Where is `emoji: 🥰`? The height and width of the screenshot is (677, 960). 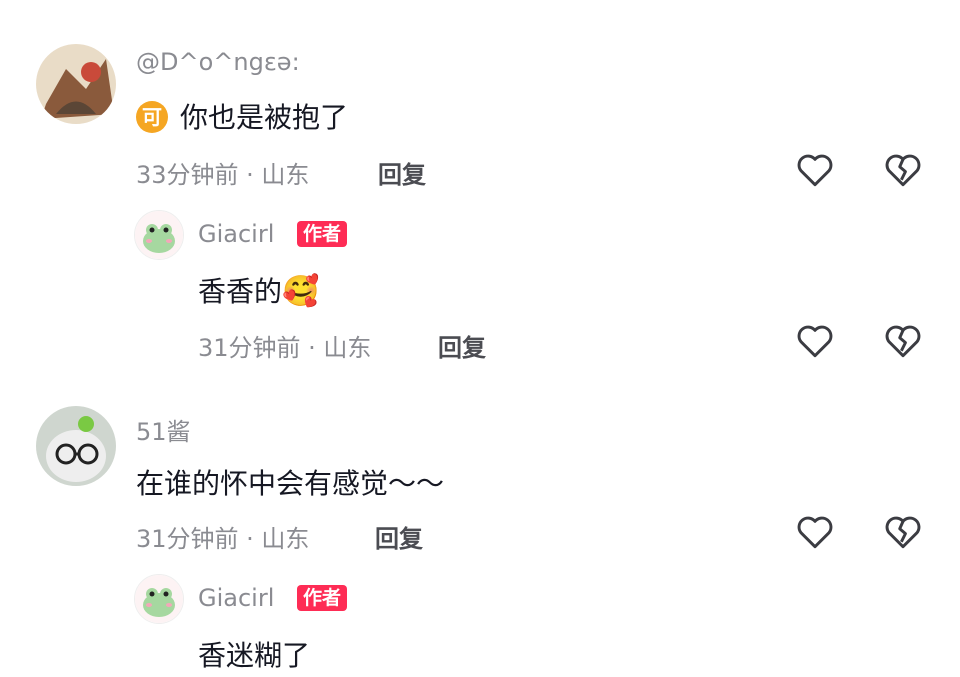
emoji: 🥰 is located at coordinates (301, 291).